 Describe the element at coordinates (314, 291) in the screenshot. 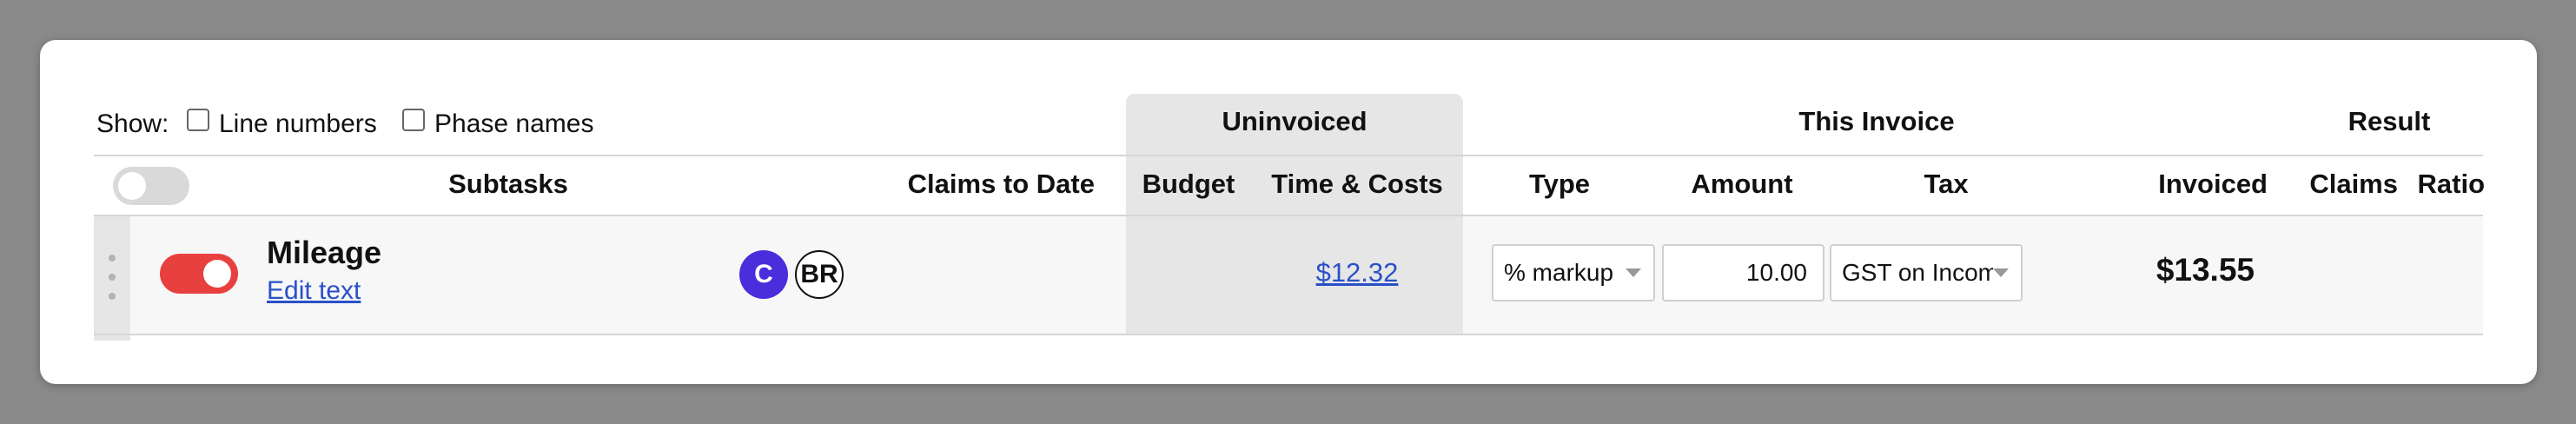

I see `edit-text-link: Edit text` at that location.